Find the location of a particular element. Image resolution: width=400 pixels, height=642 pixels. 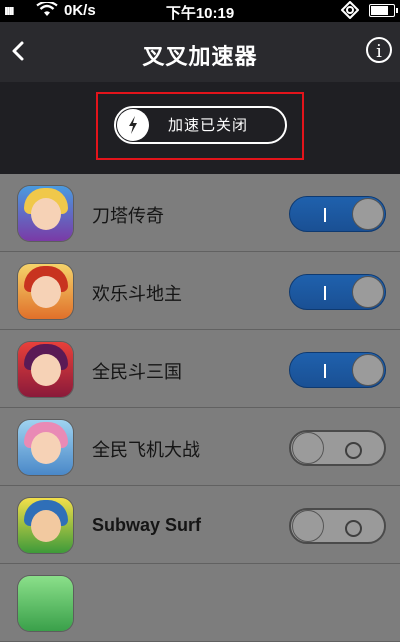

game-row: 全民斗三国 is located at coordinates (200, 369).